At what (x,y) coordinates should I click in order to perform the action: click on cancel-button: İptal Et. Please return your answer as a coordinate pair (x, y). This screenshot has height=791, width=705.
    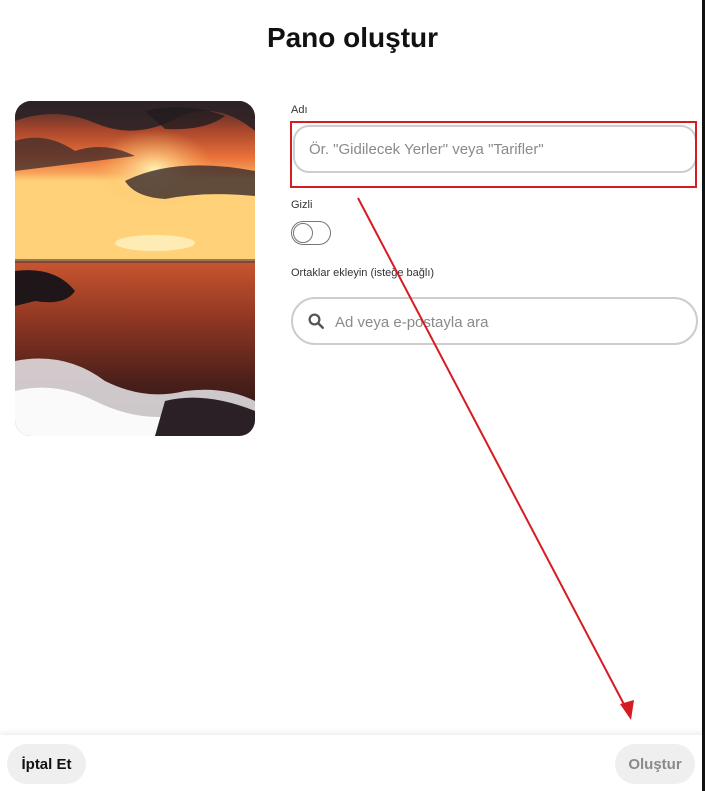
    Looking at the image, I should click on (46, 764).